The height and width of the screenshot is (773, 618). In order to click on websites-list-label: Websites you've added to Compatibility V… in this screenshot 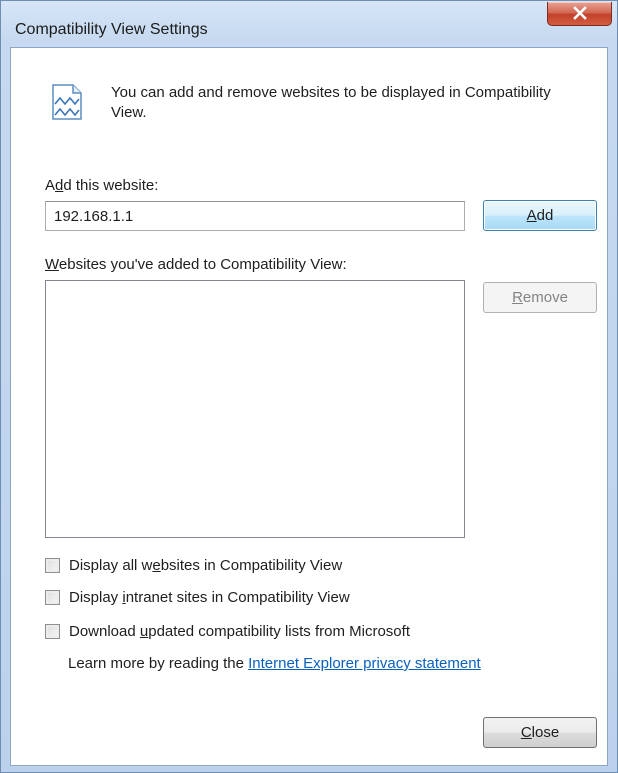, I will do `click(196, 264)`.